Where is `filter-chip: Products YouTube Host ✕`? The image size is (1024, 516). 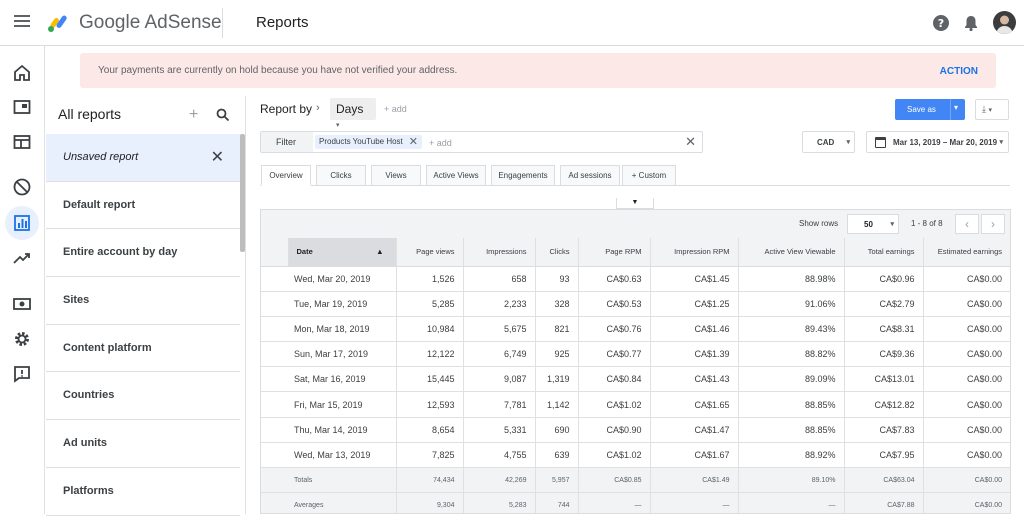
filter-chip: Products YouTube Host ✕ is located at coordinates (368, 142).